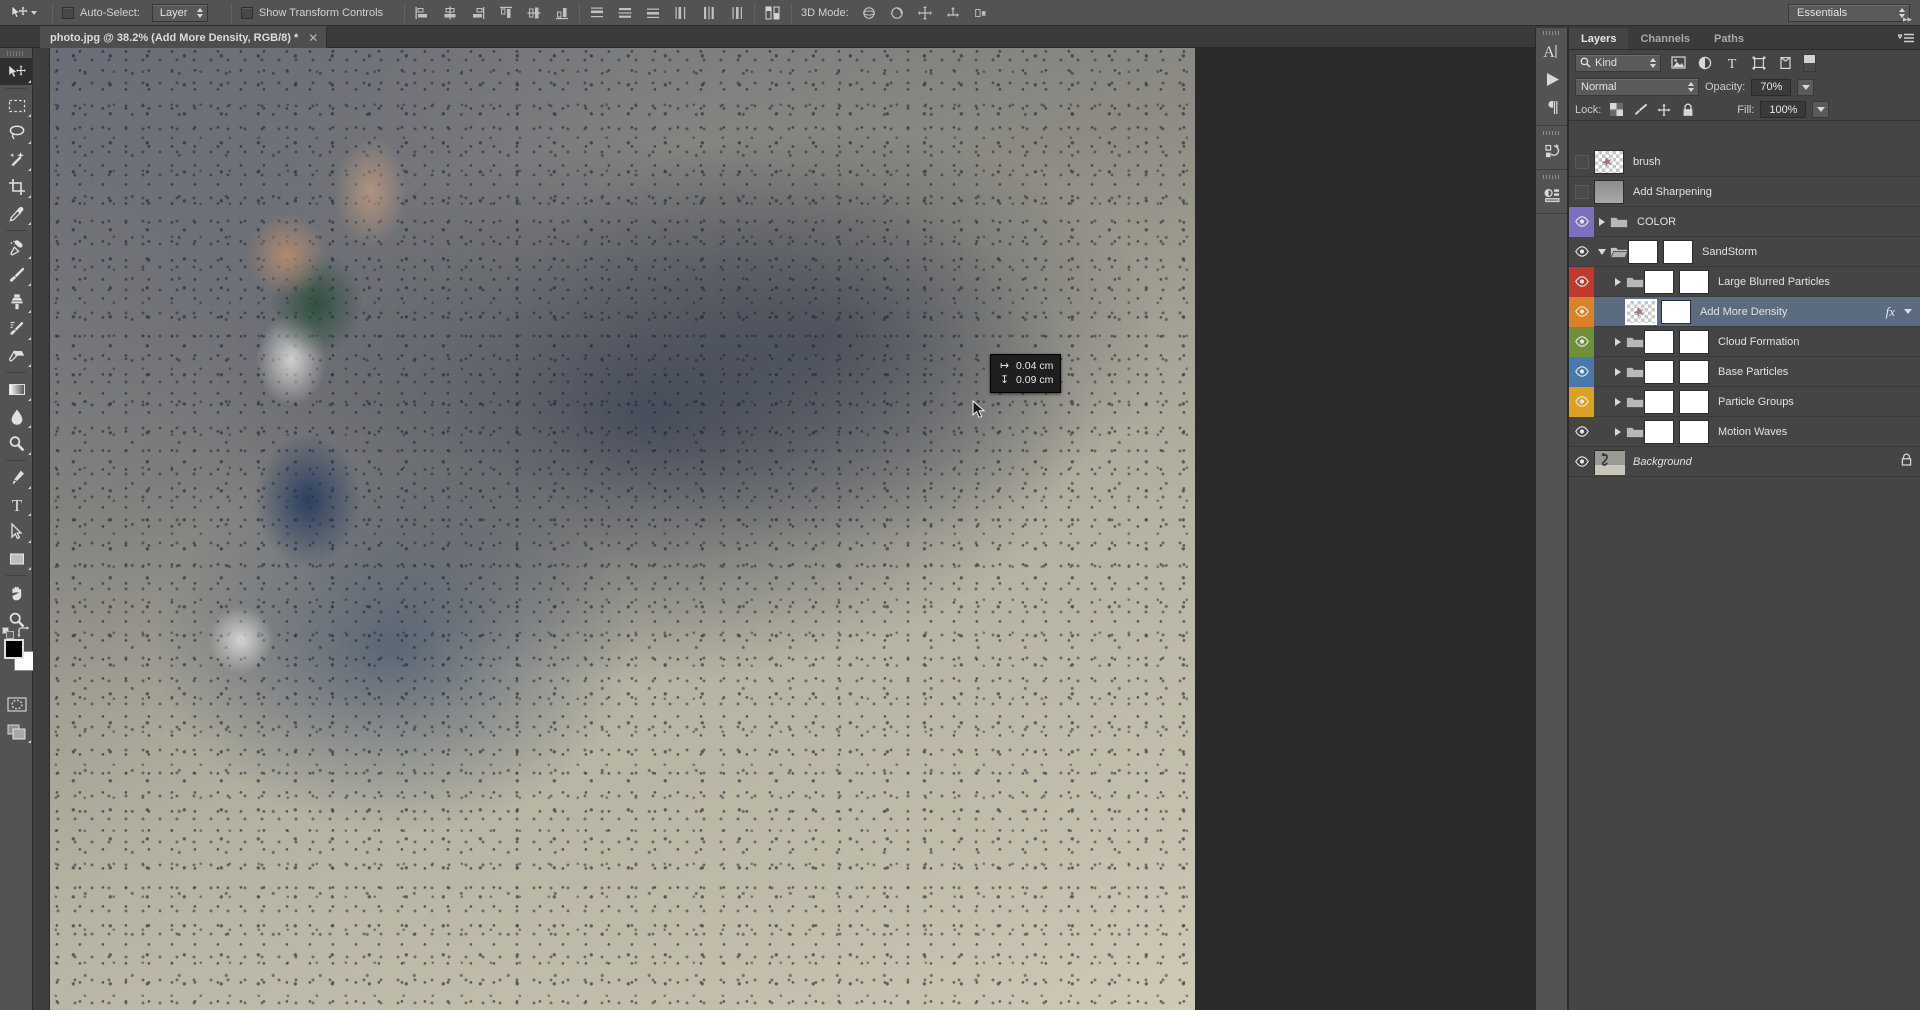 This screenshot has width=1920, height=1010. I want to click on close-icon: ✕, so click(313, 38).